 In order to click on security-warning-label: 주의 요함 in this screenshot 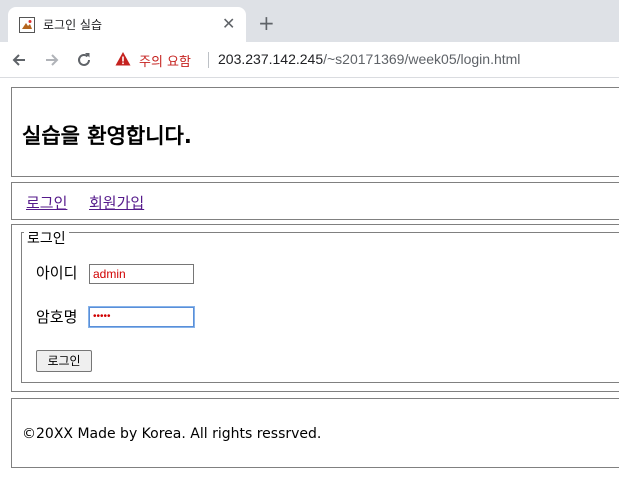, I will do `click(165, 60)`.